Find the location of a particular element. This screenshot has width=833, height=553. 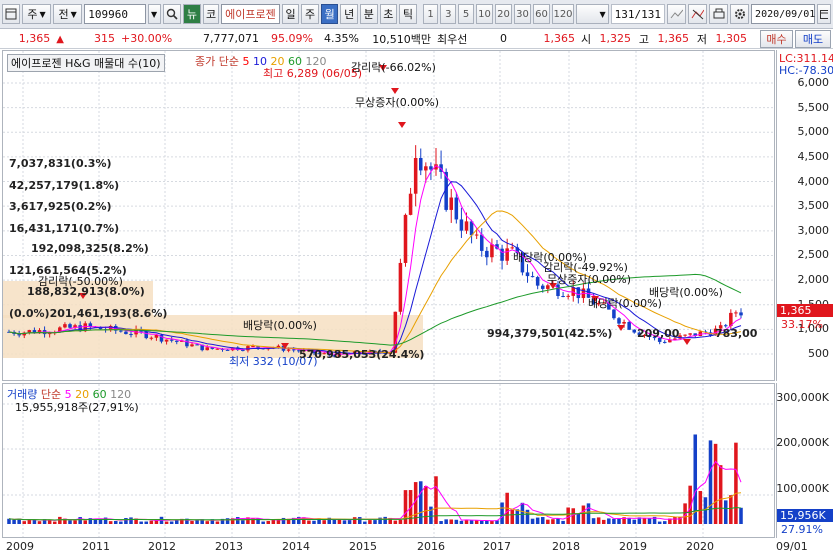

period-second-label: 초 is located at coordinates (388, 14).